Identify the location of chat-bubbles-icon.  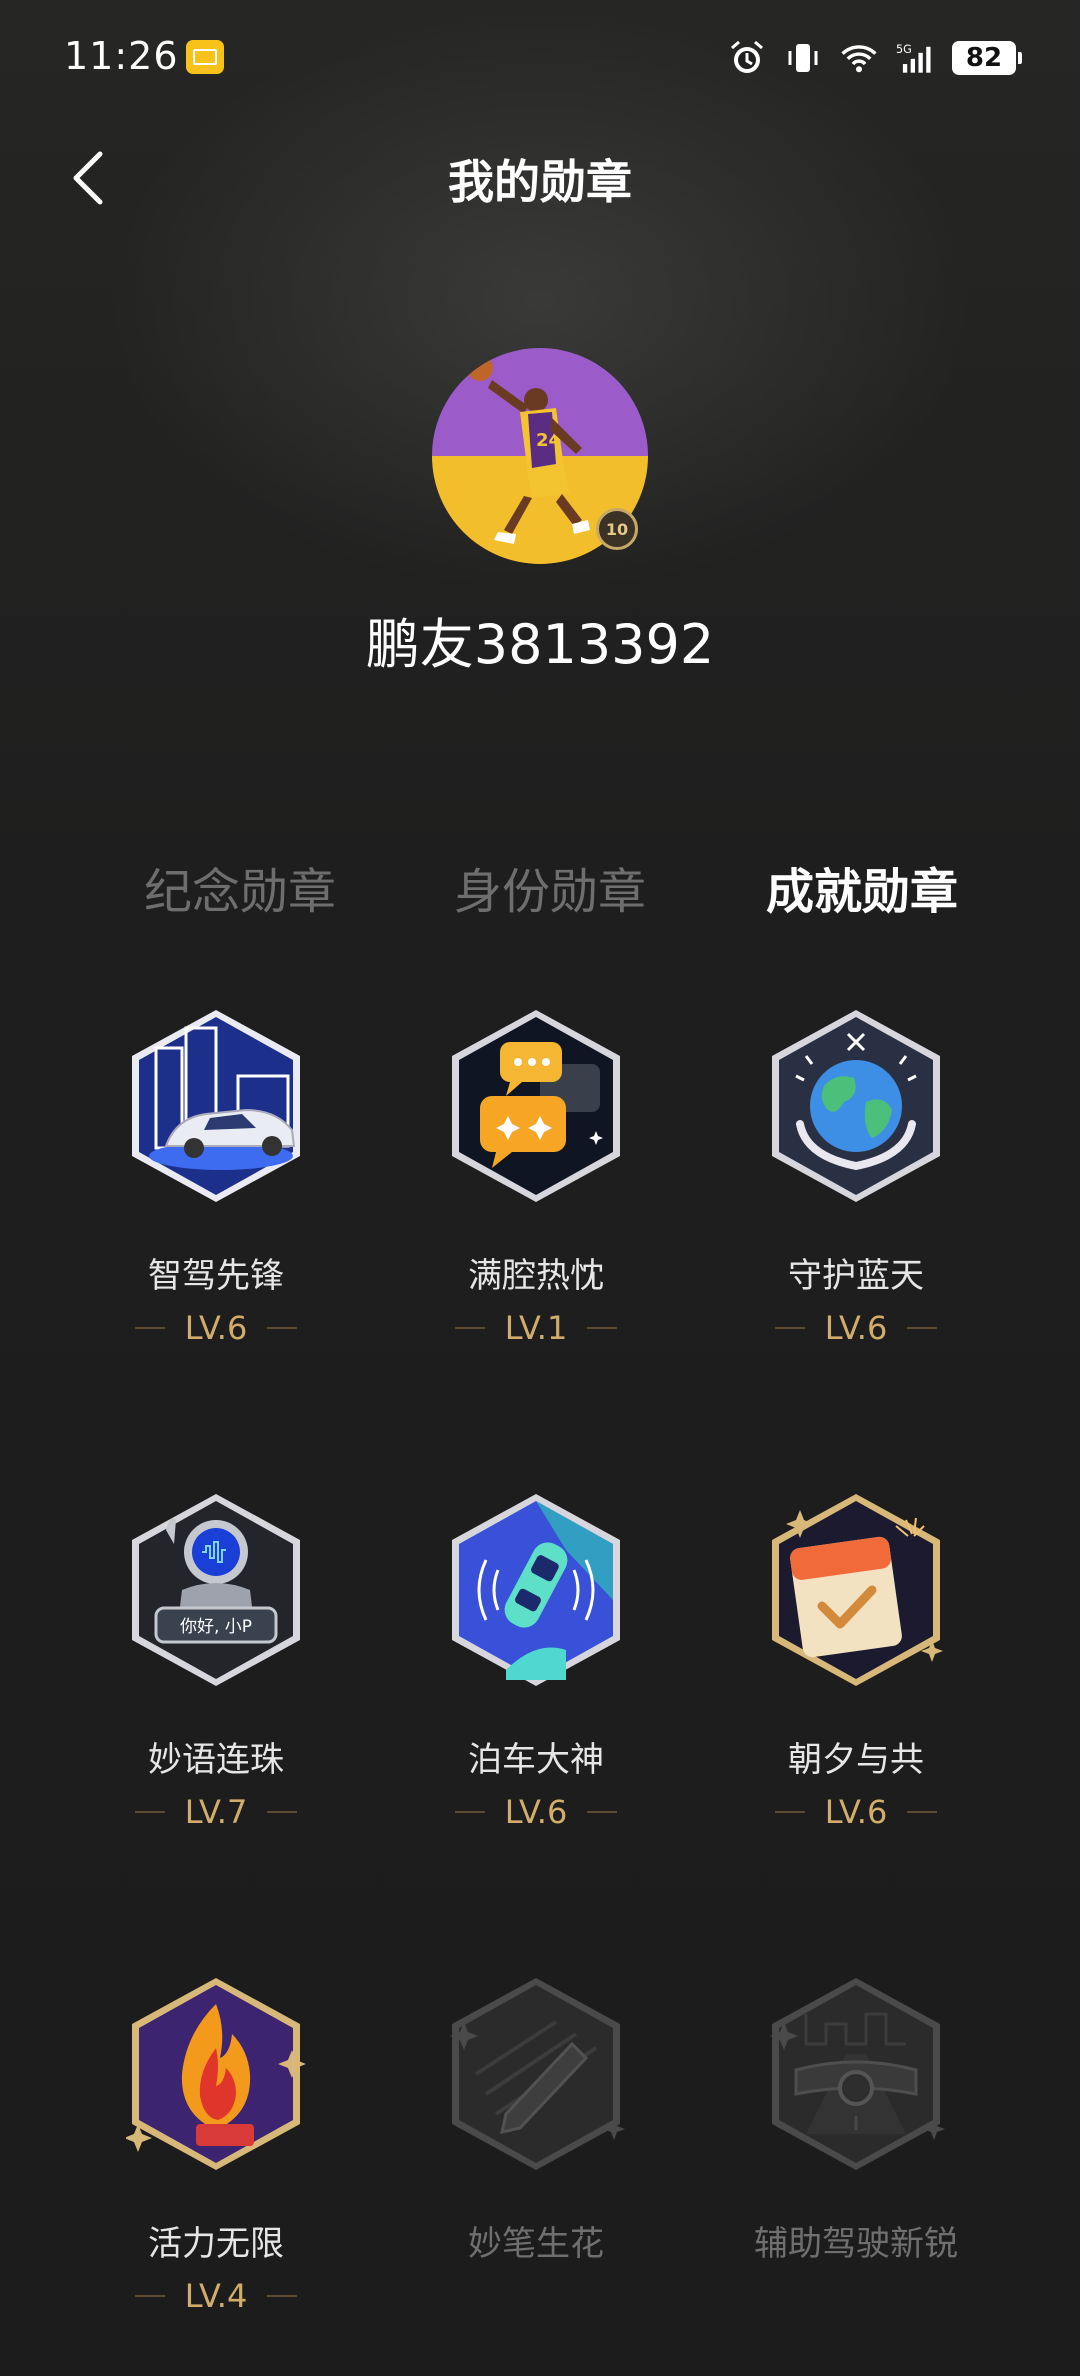
(536, 1106).